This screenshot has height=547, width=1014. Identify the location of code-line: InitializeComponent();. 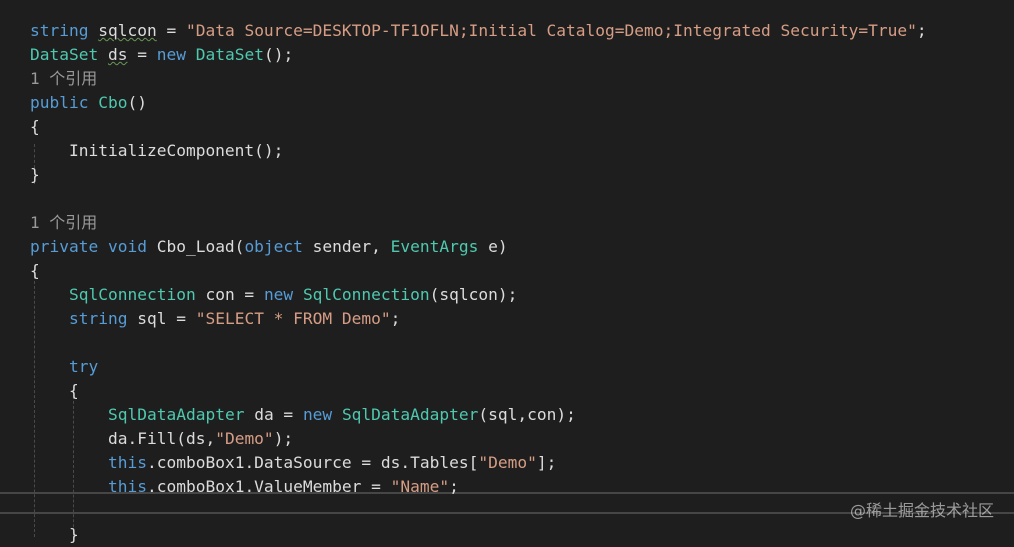
(176, 151).